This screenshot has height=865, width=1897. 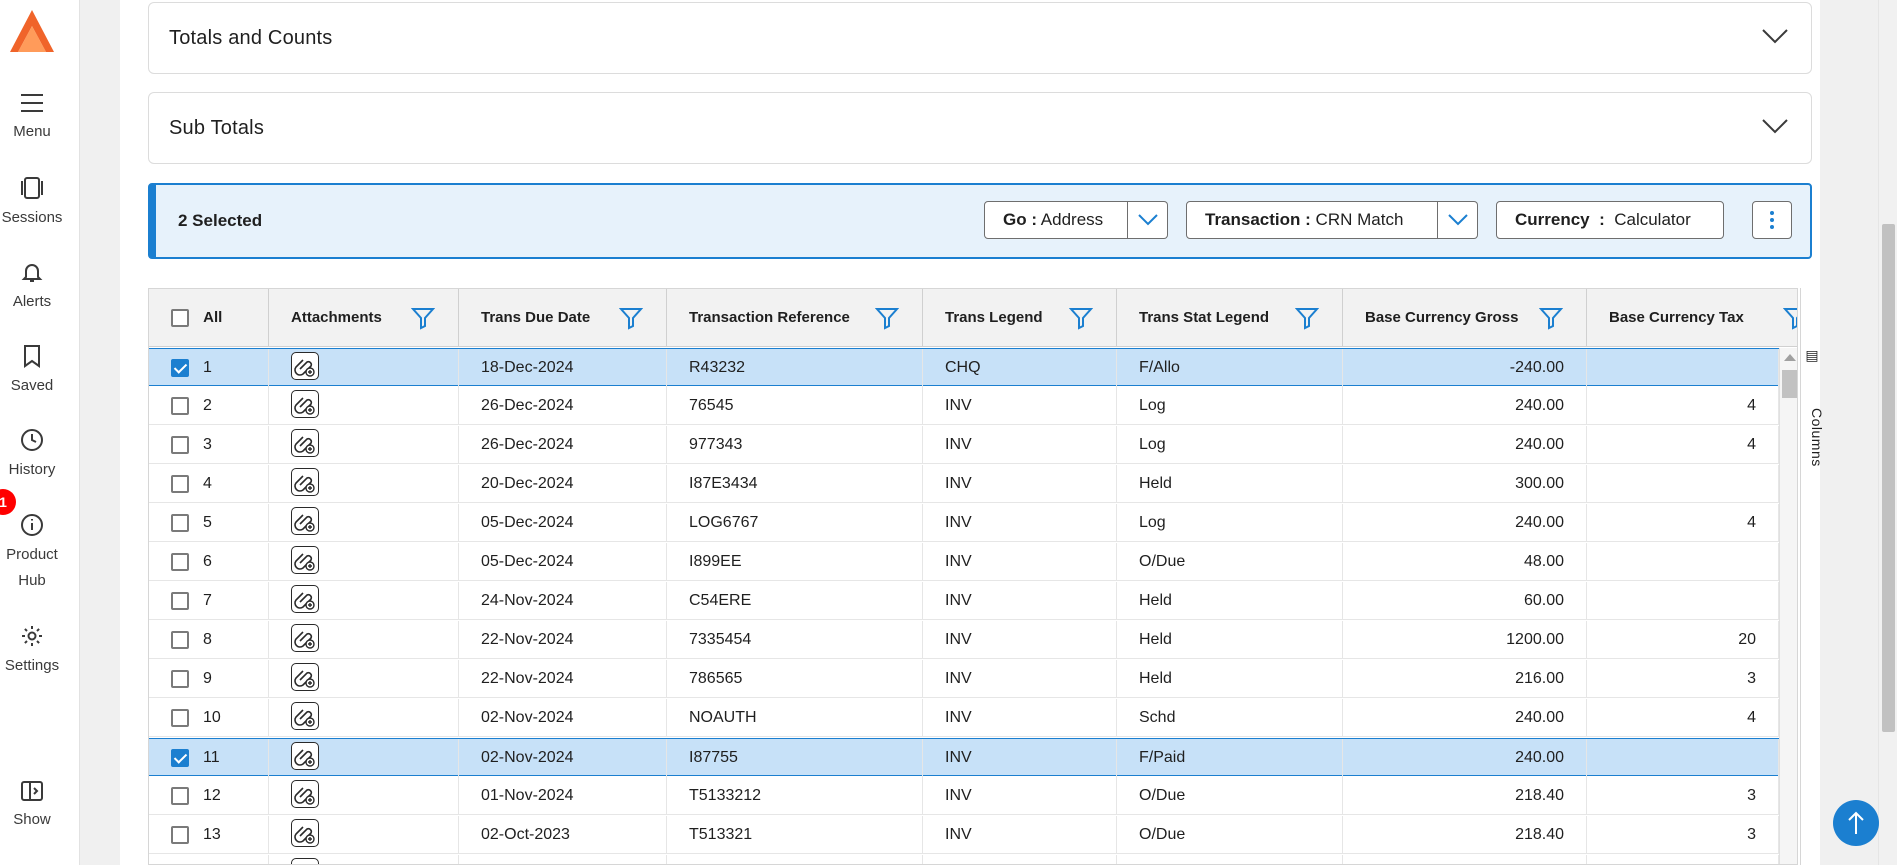 I want to click on table-row: 1 18-Dec-2024 R43232 CHQ F/Allo -240.00, so click(x=964, y=367).